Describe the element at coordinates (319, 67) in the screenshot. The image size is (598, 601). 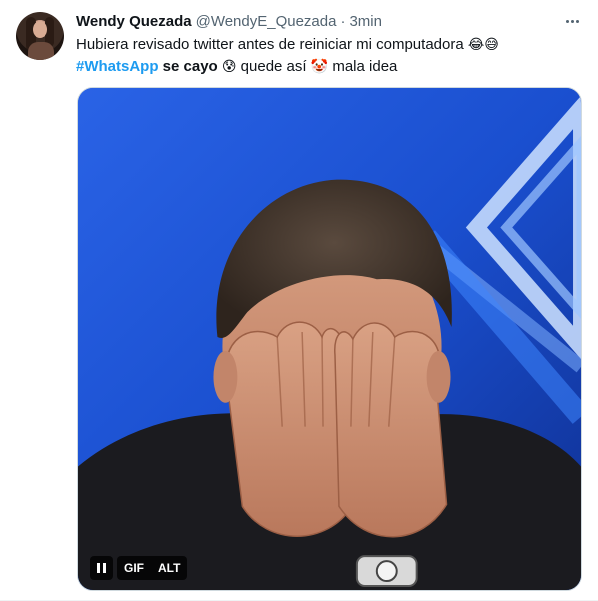
I see `clown-emoji-icon: 🤡` at that location.